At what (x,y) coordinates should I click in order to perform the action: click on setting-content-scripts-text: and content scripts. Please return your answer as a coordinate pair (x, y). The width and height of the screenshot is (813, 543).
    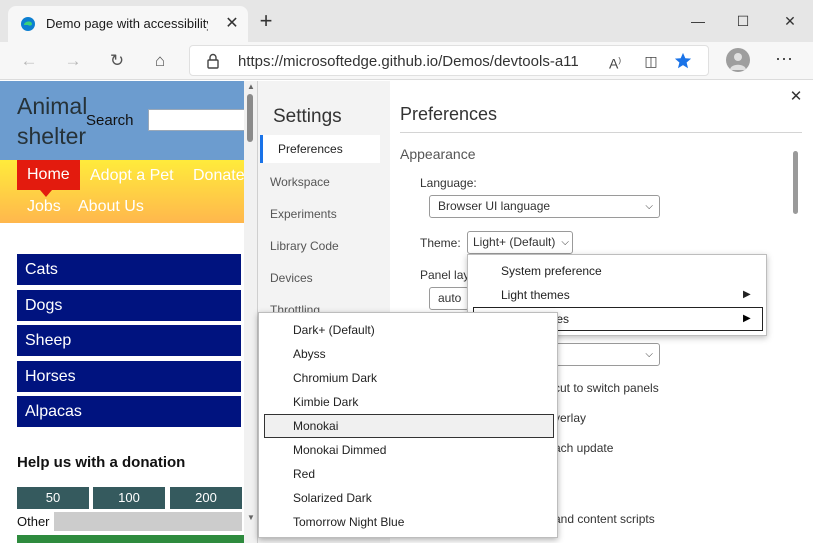
    Looking at the image, I should click on (604, 519).